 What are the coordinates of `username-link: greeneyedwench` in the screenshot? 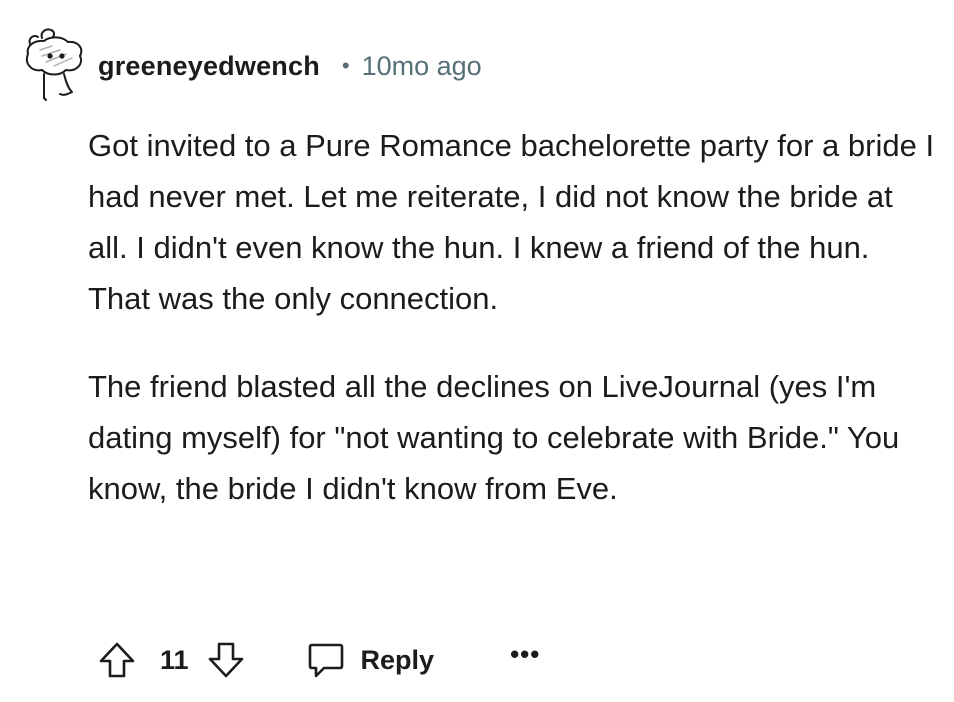 It's located at (209, 66).